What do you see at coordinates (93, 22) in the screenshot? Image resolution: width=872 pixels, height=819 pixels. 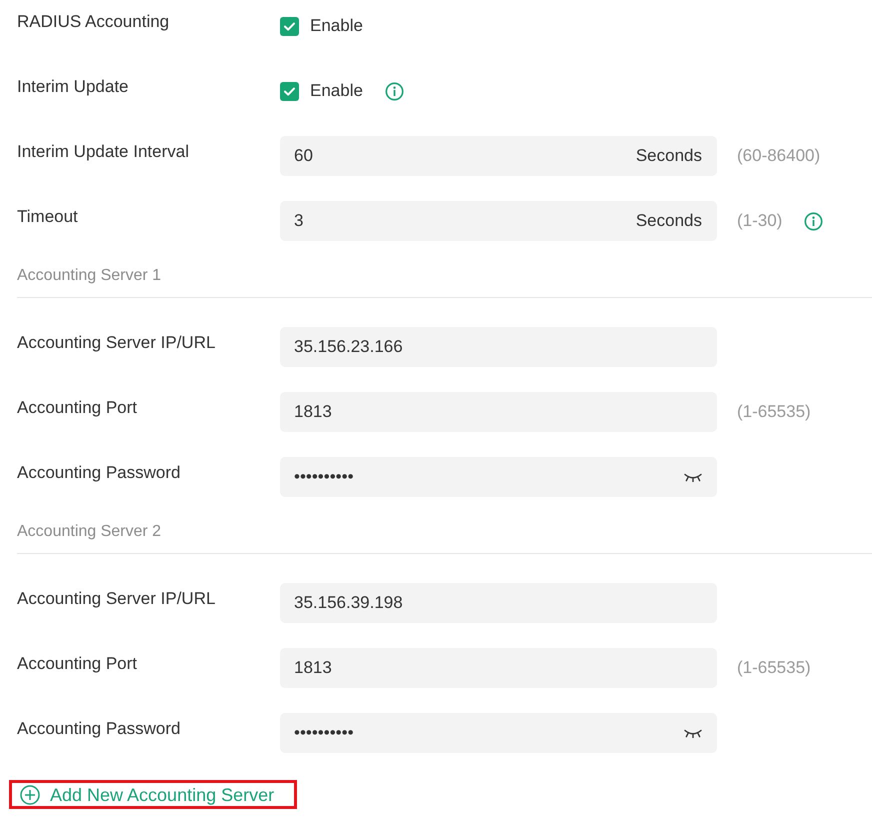 I see `field-label: RADIUS Accounting` at bounding box center [93, 22].